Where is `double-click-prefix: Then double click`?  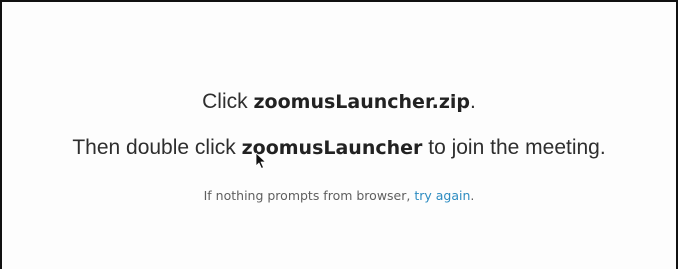 double-click-prefix: Then double click is located at coordinates (157, 147).